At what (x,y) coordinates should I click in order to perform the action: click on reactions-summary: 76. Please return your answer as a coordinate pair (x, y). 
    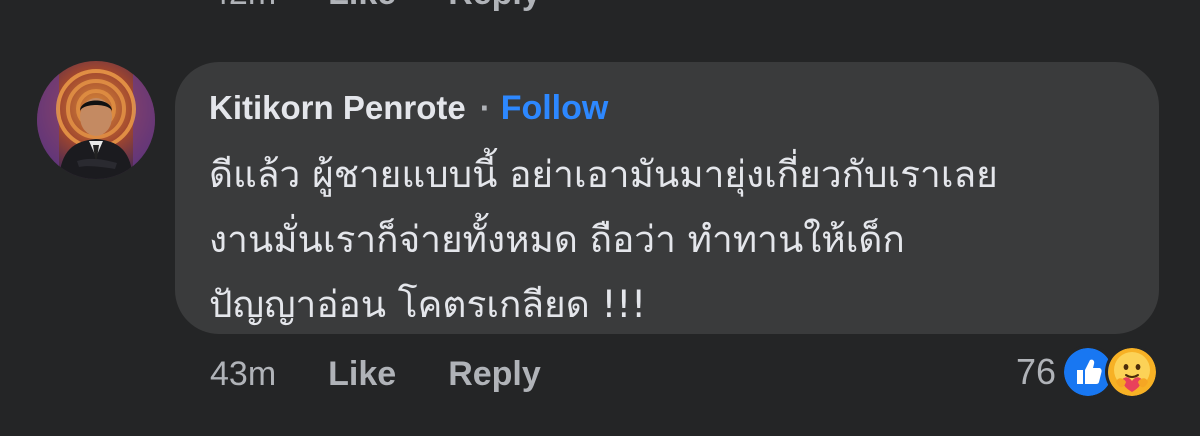
    Looking at the image, I should click on (1086, 372).